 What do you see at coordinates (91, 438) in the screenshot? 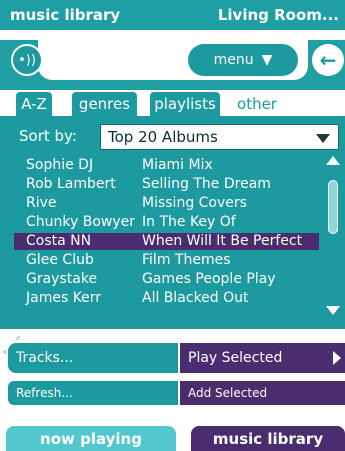
I see `tab-now-playing: now playing` at bounding box center [91, 438].